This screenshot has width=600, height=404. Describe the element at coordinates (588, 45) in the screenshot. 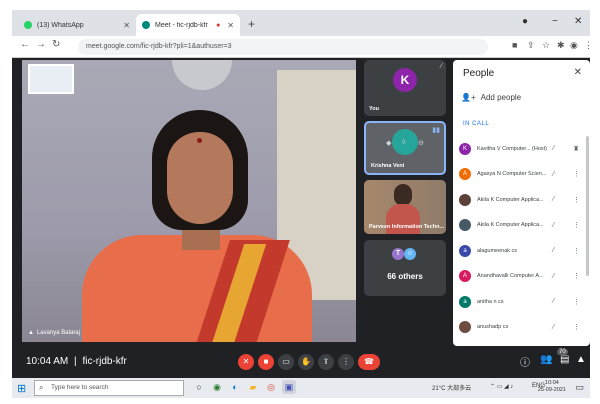

I see `menu-icon: ⋮` at that location.